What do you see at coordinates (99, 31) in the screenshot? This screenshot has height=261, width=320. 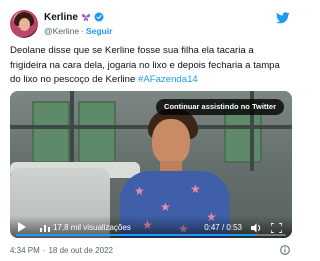 I see `follow-button: Seguir` at bounding box center [99, 31].